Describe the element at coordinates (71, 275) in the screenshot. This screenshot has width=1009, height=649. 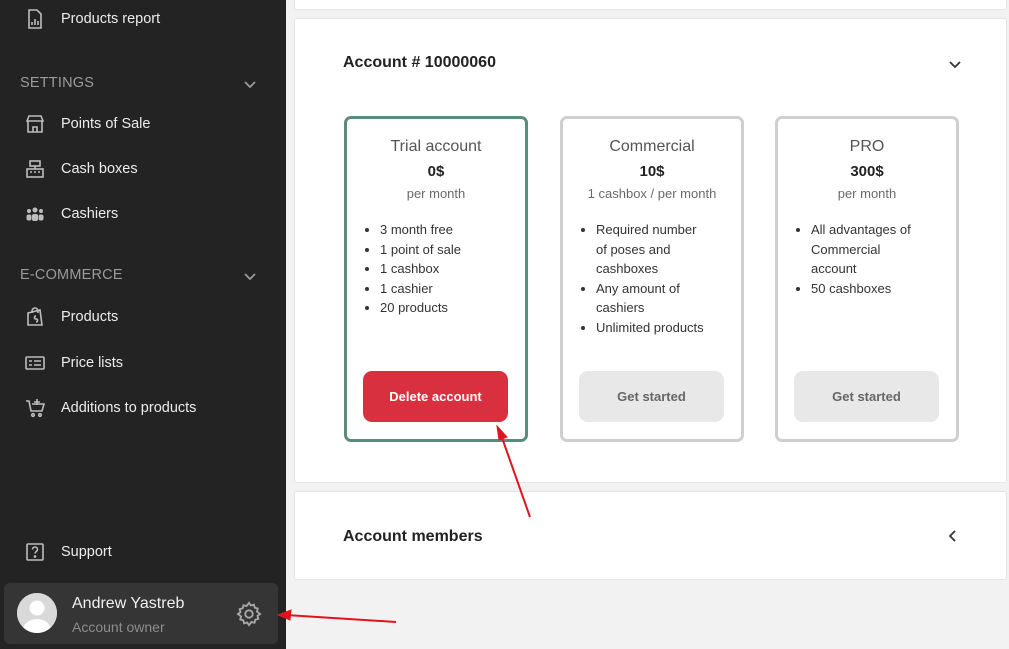
I see `section-title-ecommerce: E-COMMERCE` at that location.